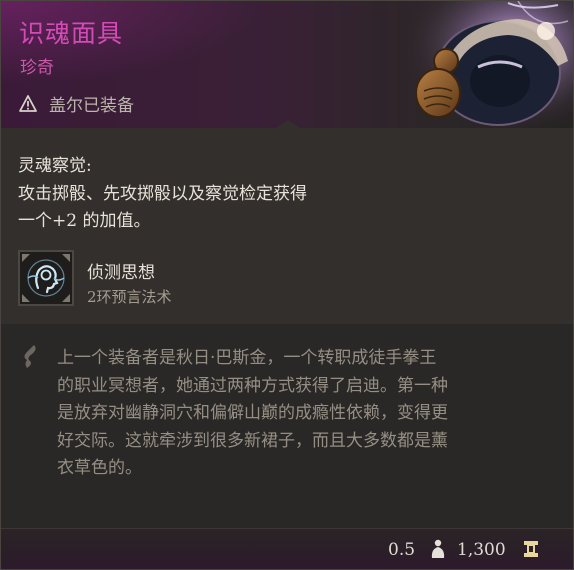 The width and height of the screenshot is (574, 570). What do you see at coordinates (30, 356) in the screenshot?
I see `feather-icon` at bounding box center [30, 356].